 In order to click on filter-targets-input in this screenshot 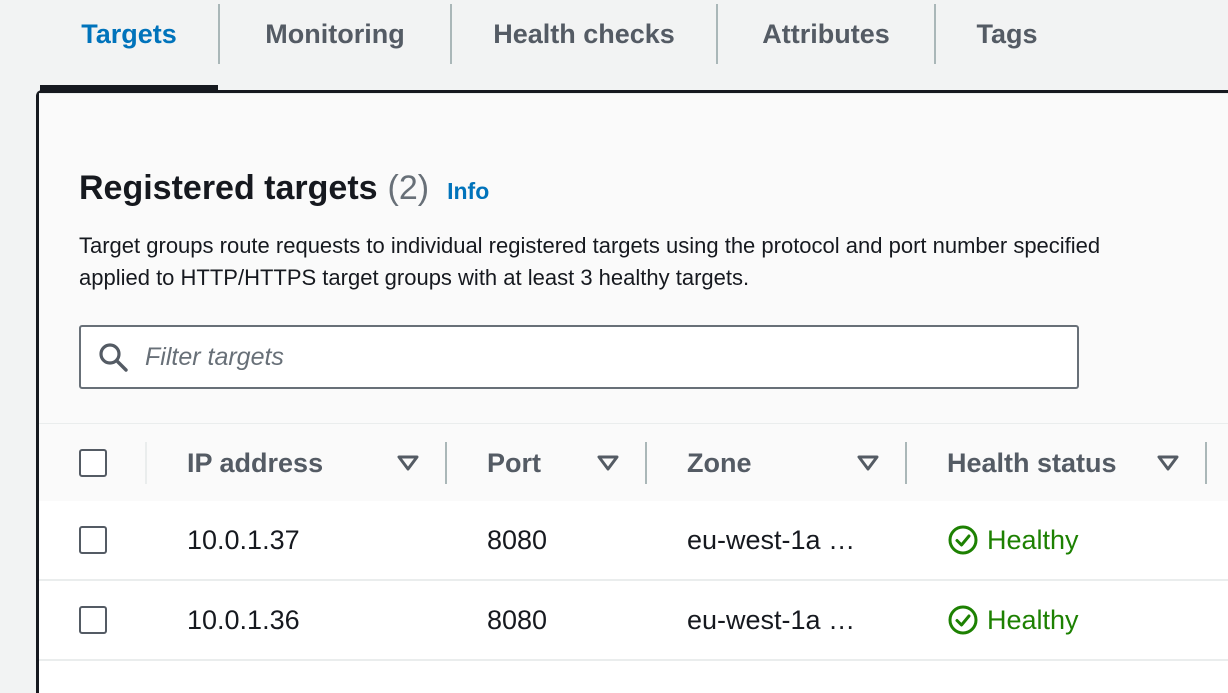, I will do `click(595, 357)`.